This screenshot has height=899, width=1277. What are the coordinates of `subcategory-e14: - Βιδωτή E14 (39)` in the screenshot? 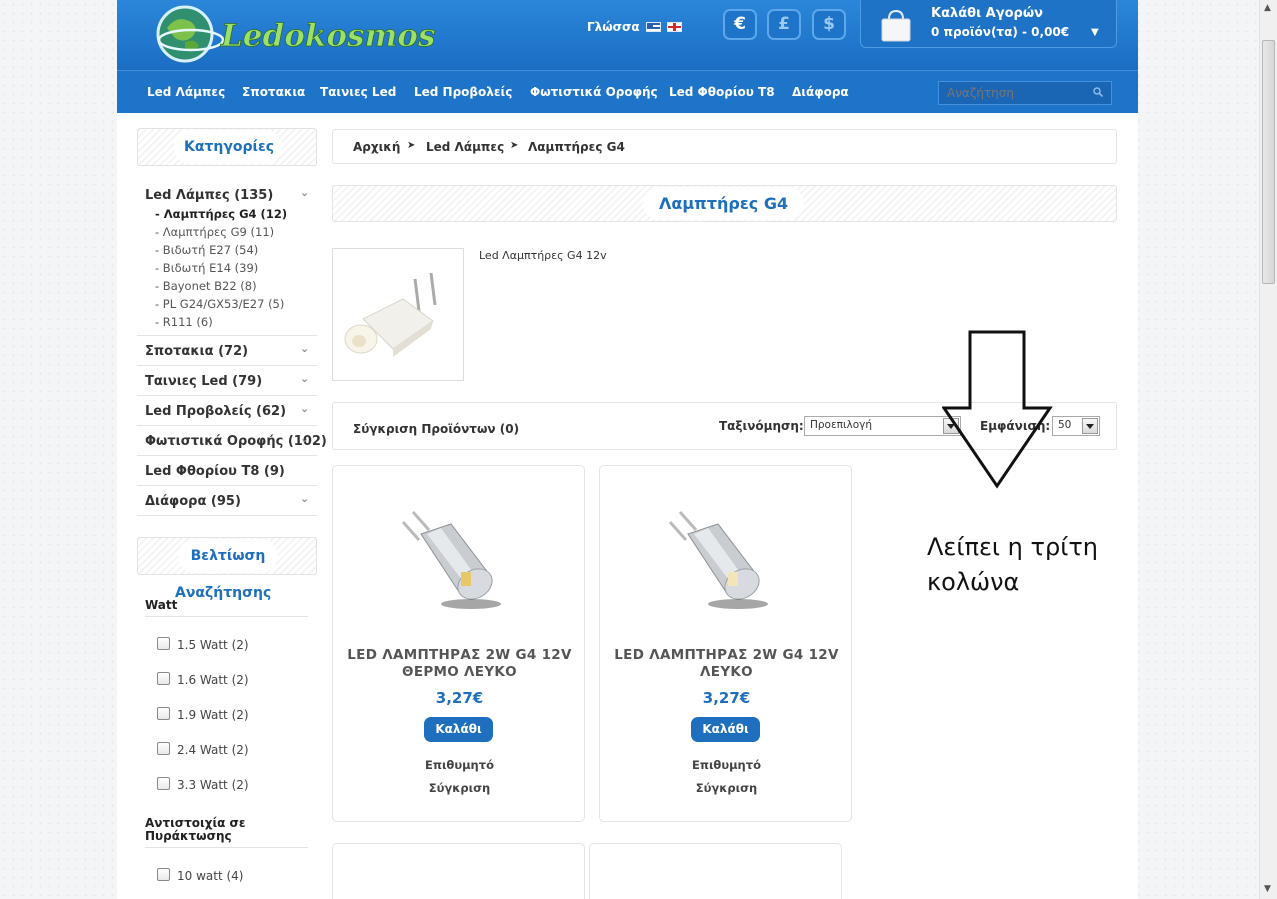 It's located at (206, 268).